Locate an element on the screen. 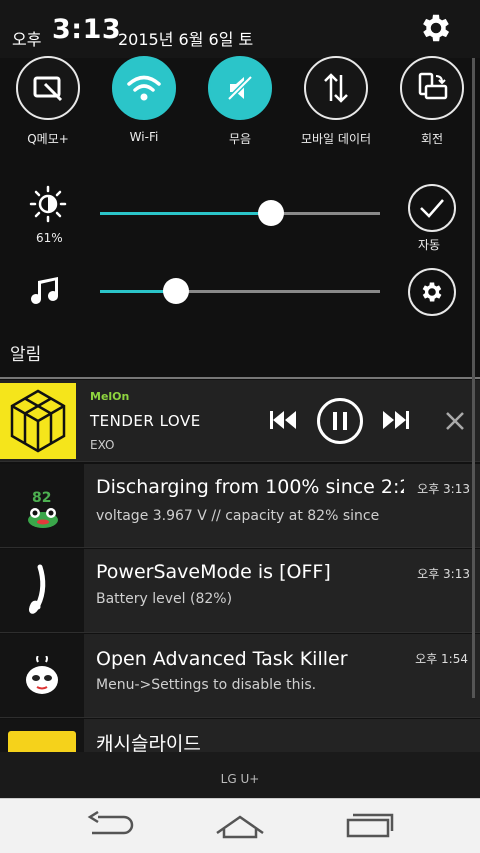 This screenshot has width=480, height=853. power-save-leaf-icon is located at coordinates (37, 589).